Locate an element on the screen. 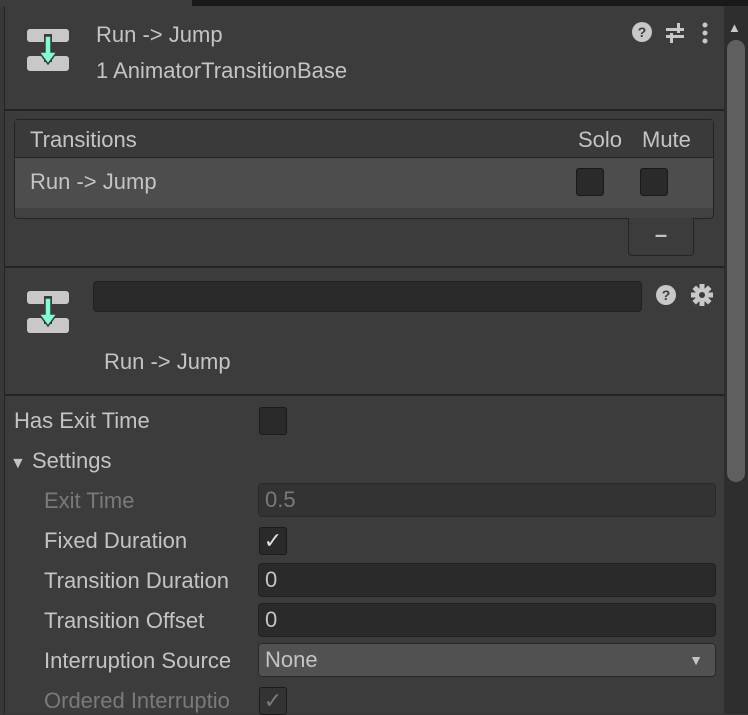 The width and height of the screenshot is (748, 715). transitions-list-header: Transitions Solo Mute is located at coordinates (364, 139).